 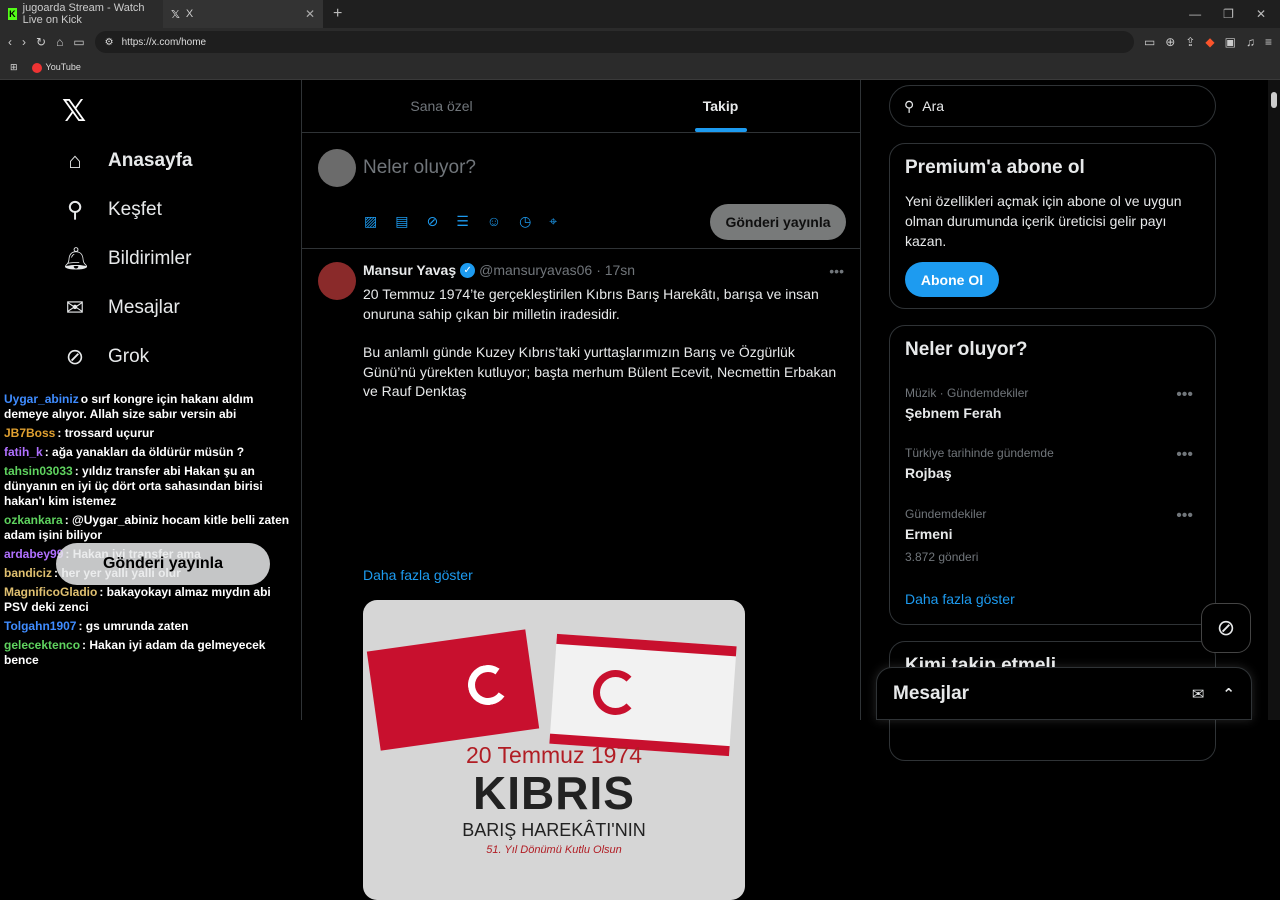 I want to click on chat-username: JB7Boss, so click(x=29, y=433).